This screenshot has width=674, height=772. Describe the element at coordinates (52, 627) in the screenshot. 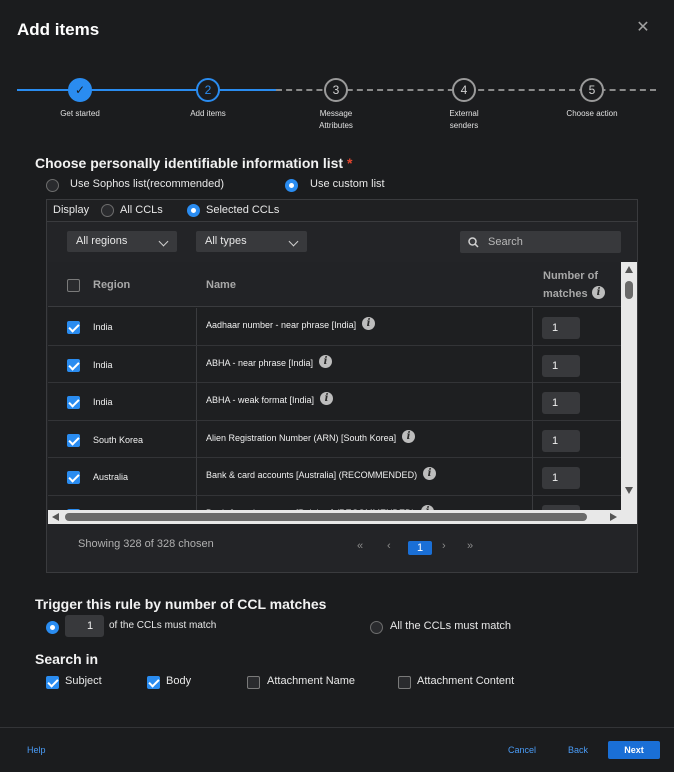

I see `radio-trigger-some` at that location.